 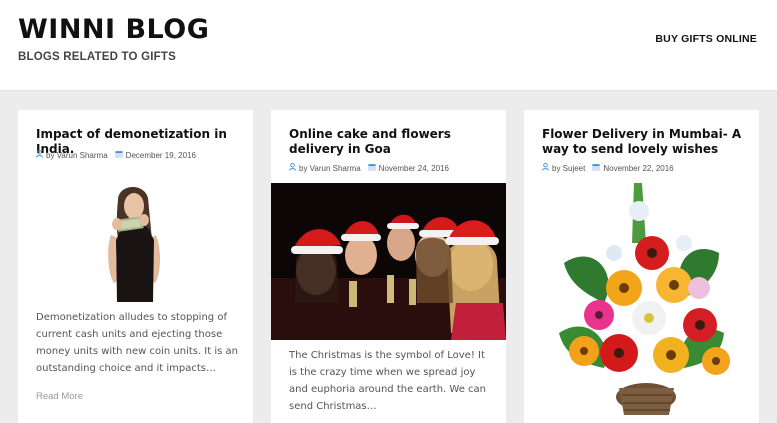 I want to click on post-meta: by Varun Sharma December 19, 2016, so click(x=116, y=154).